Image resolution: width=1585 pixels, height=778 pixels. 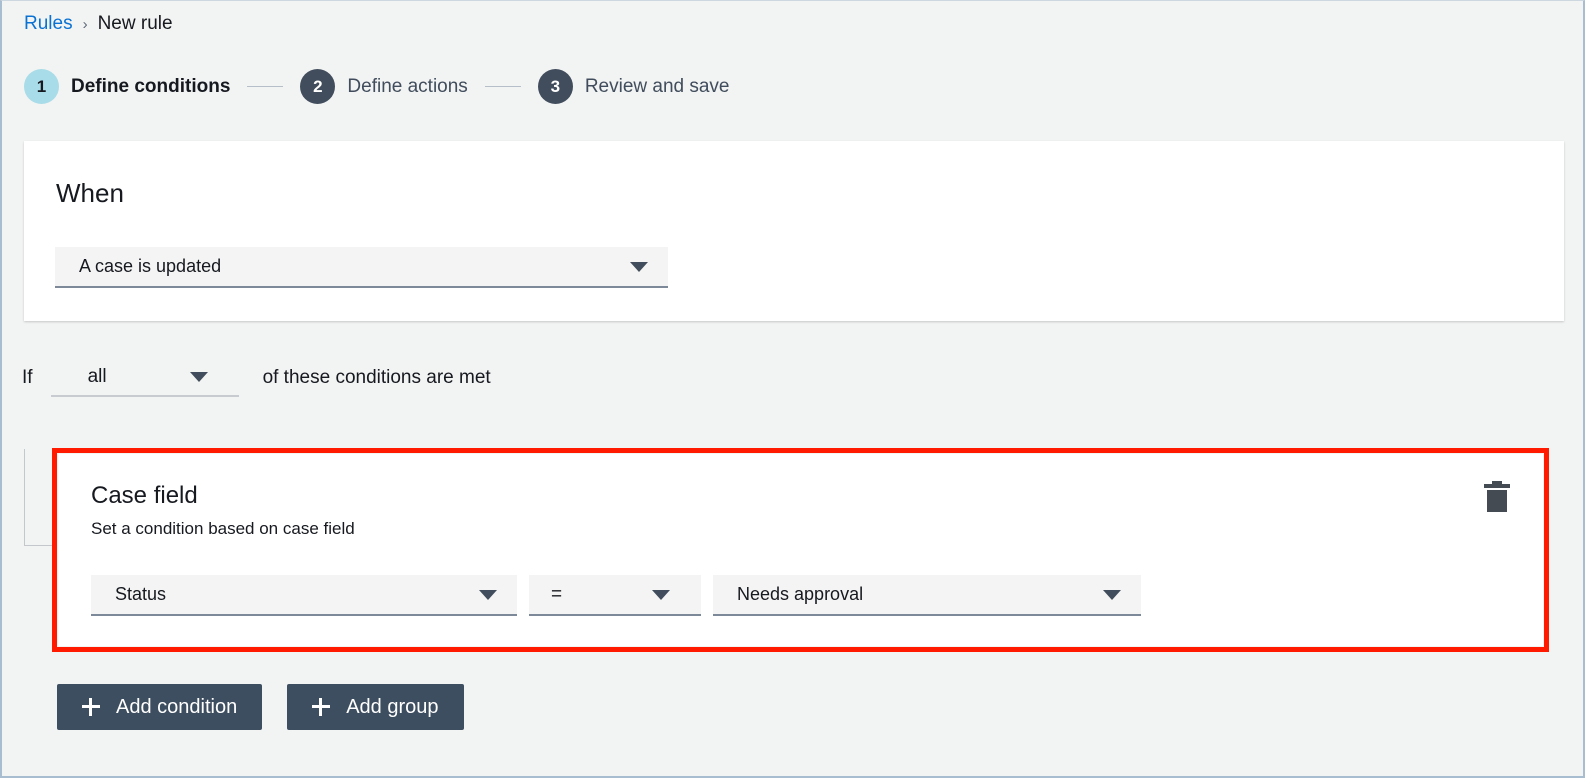 What do you see at coordinates (151, 86) in the screenshot?
I see `step-1-label: Define conditions` at bounding box center [151, 86].